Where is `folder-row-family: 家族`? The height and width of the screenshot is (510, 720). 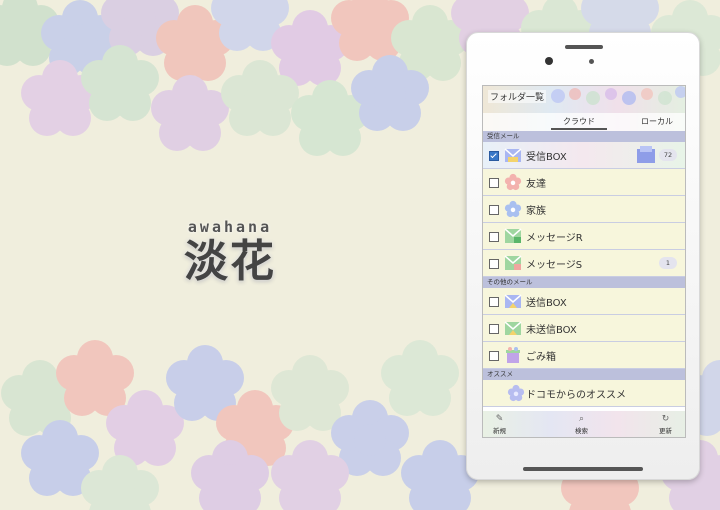
folder-row-family: 家族 is located at coordinates (584, 209).